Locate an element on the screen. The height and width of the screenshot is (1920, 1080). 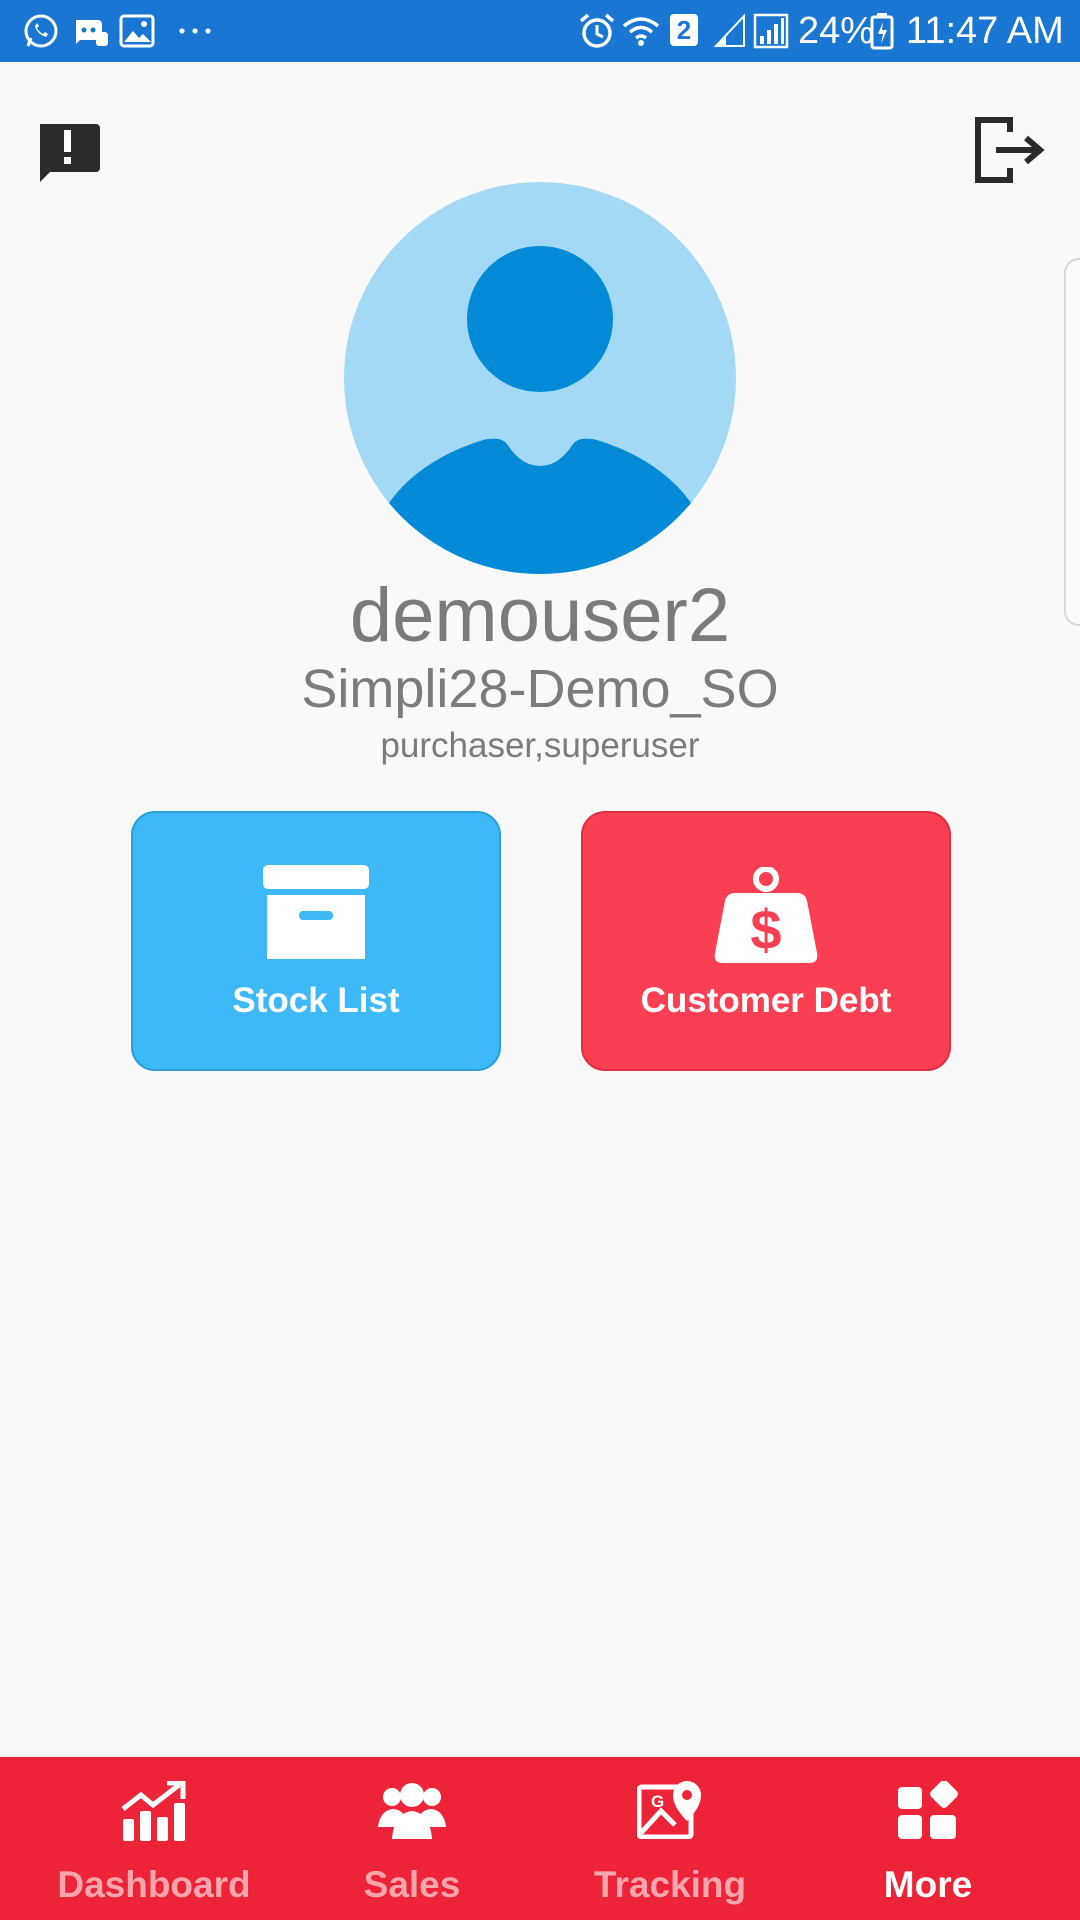
bottom-navigation: Dashboard Sales G Tracking More is located at coordinates (540, 1838).